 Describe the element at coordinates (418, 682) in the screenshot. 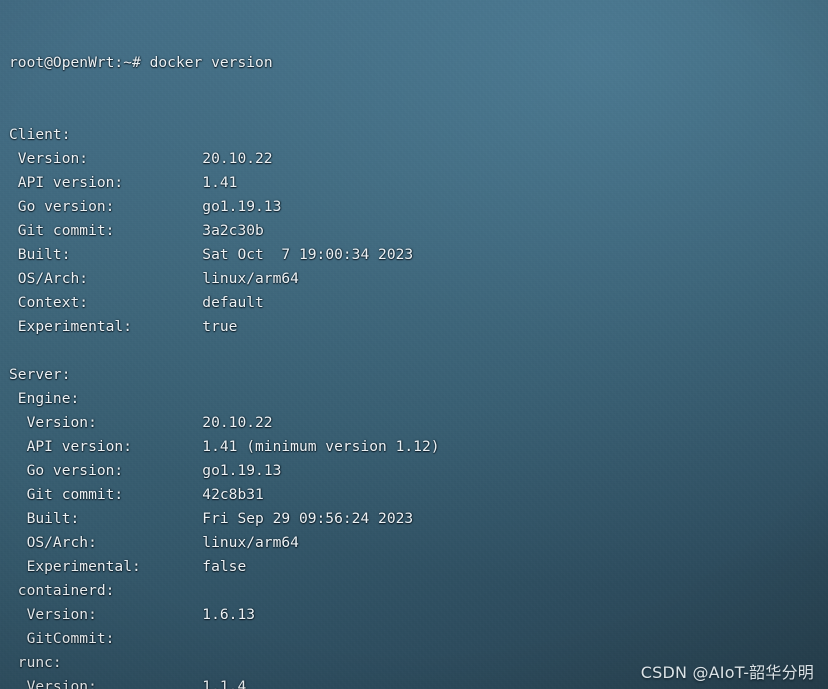

I see `output-line: Version: 1.1.4` at that location.